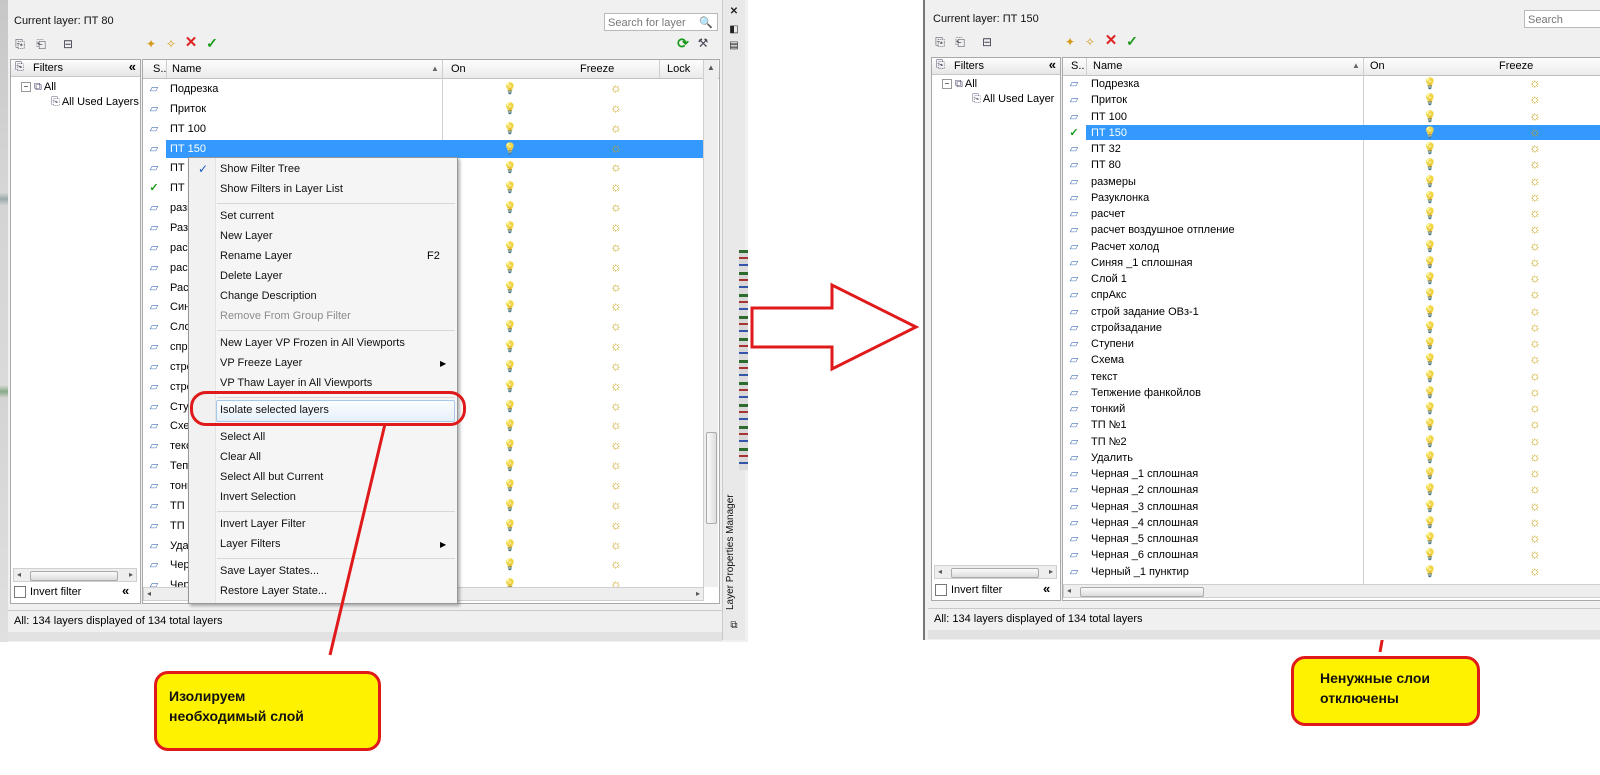  I want to click on layer-name: тонкий, so click(1108, 409).